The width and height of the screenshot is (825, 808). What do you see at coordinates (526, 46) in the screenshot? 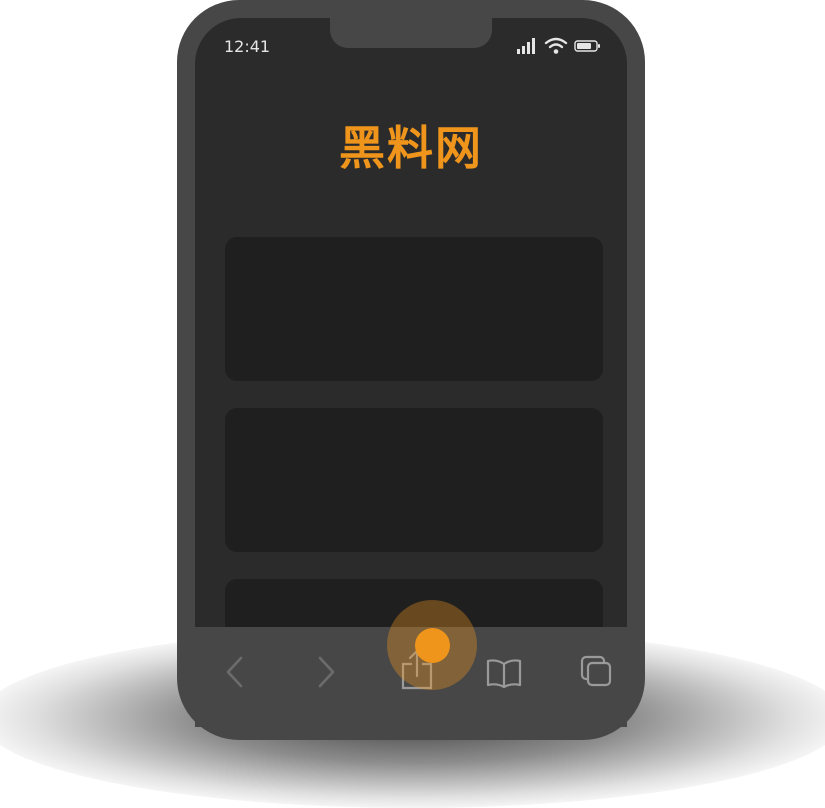
I see `signal-icon` at bounding box center [526, 46].